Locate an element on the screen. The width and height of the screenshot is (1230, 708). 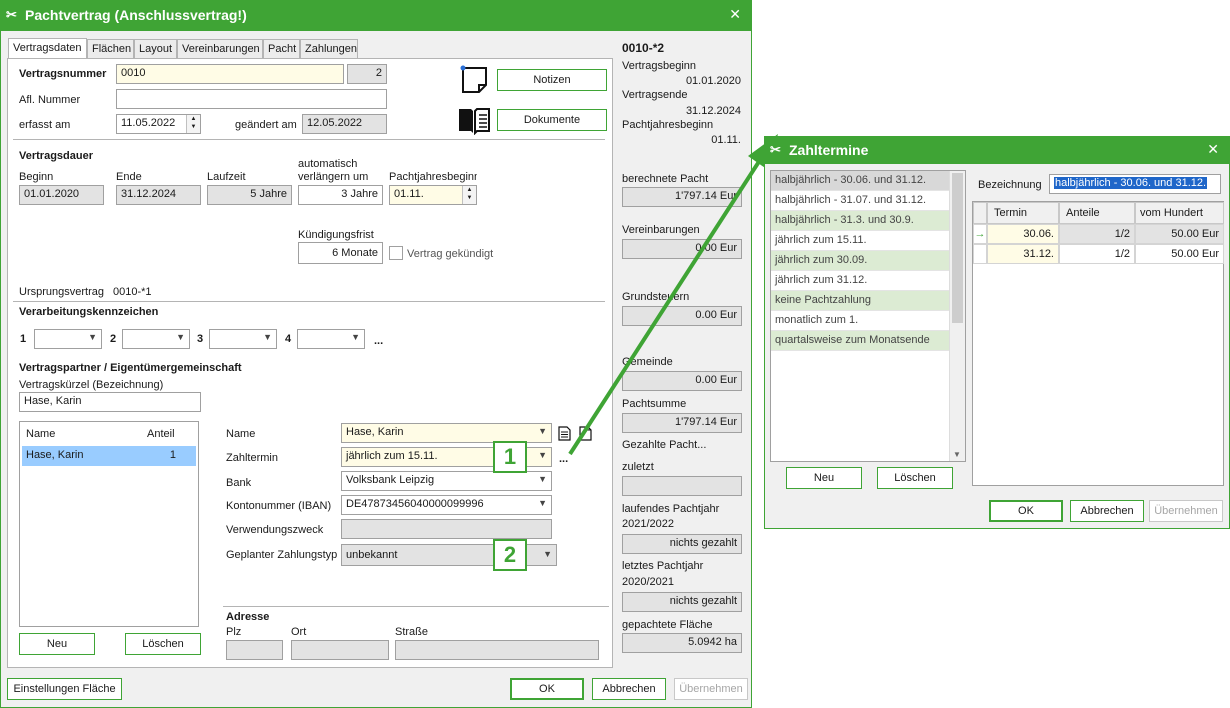
list-item: jährlich zum 30.09. is located at coordinates (860, 261).